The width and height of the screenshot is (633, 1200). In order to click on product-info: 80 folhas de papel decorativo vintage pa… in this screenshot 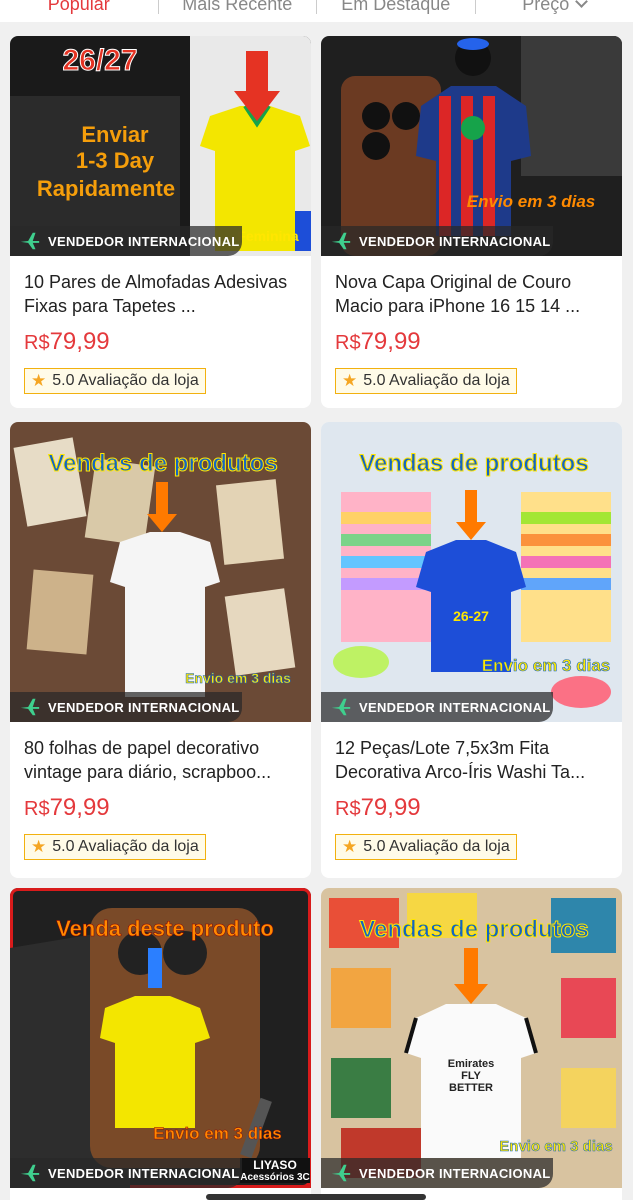, I will do `click(160, 791)`.